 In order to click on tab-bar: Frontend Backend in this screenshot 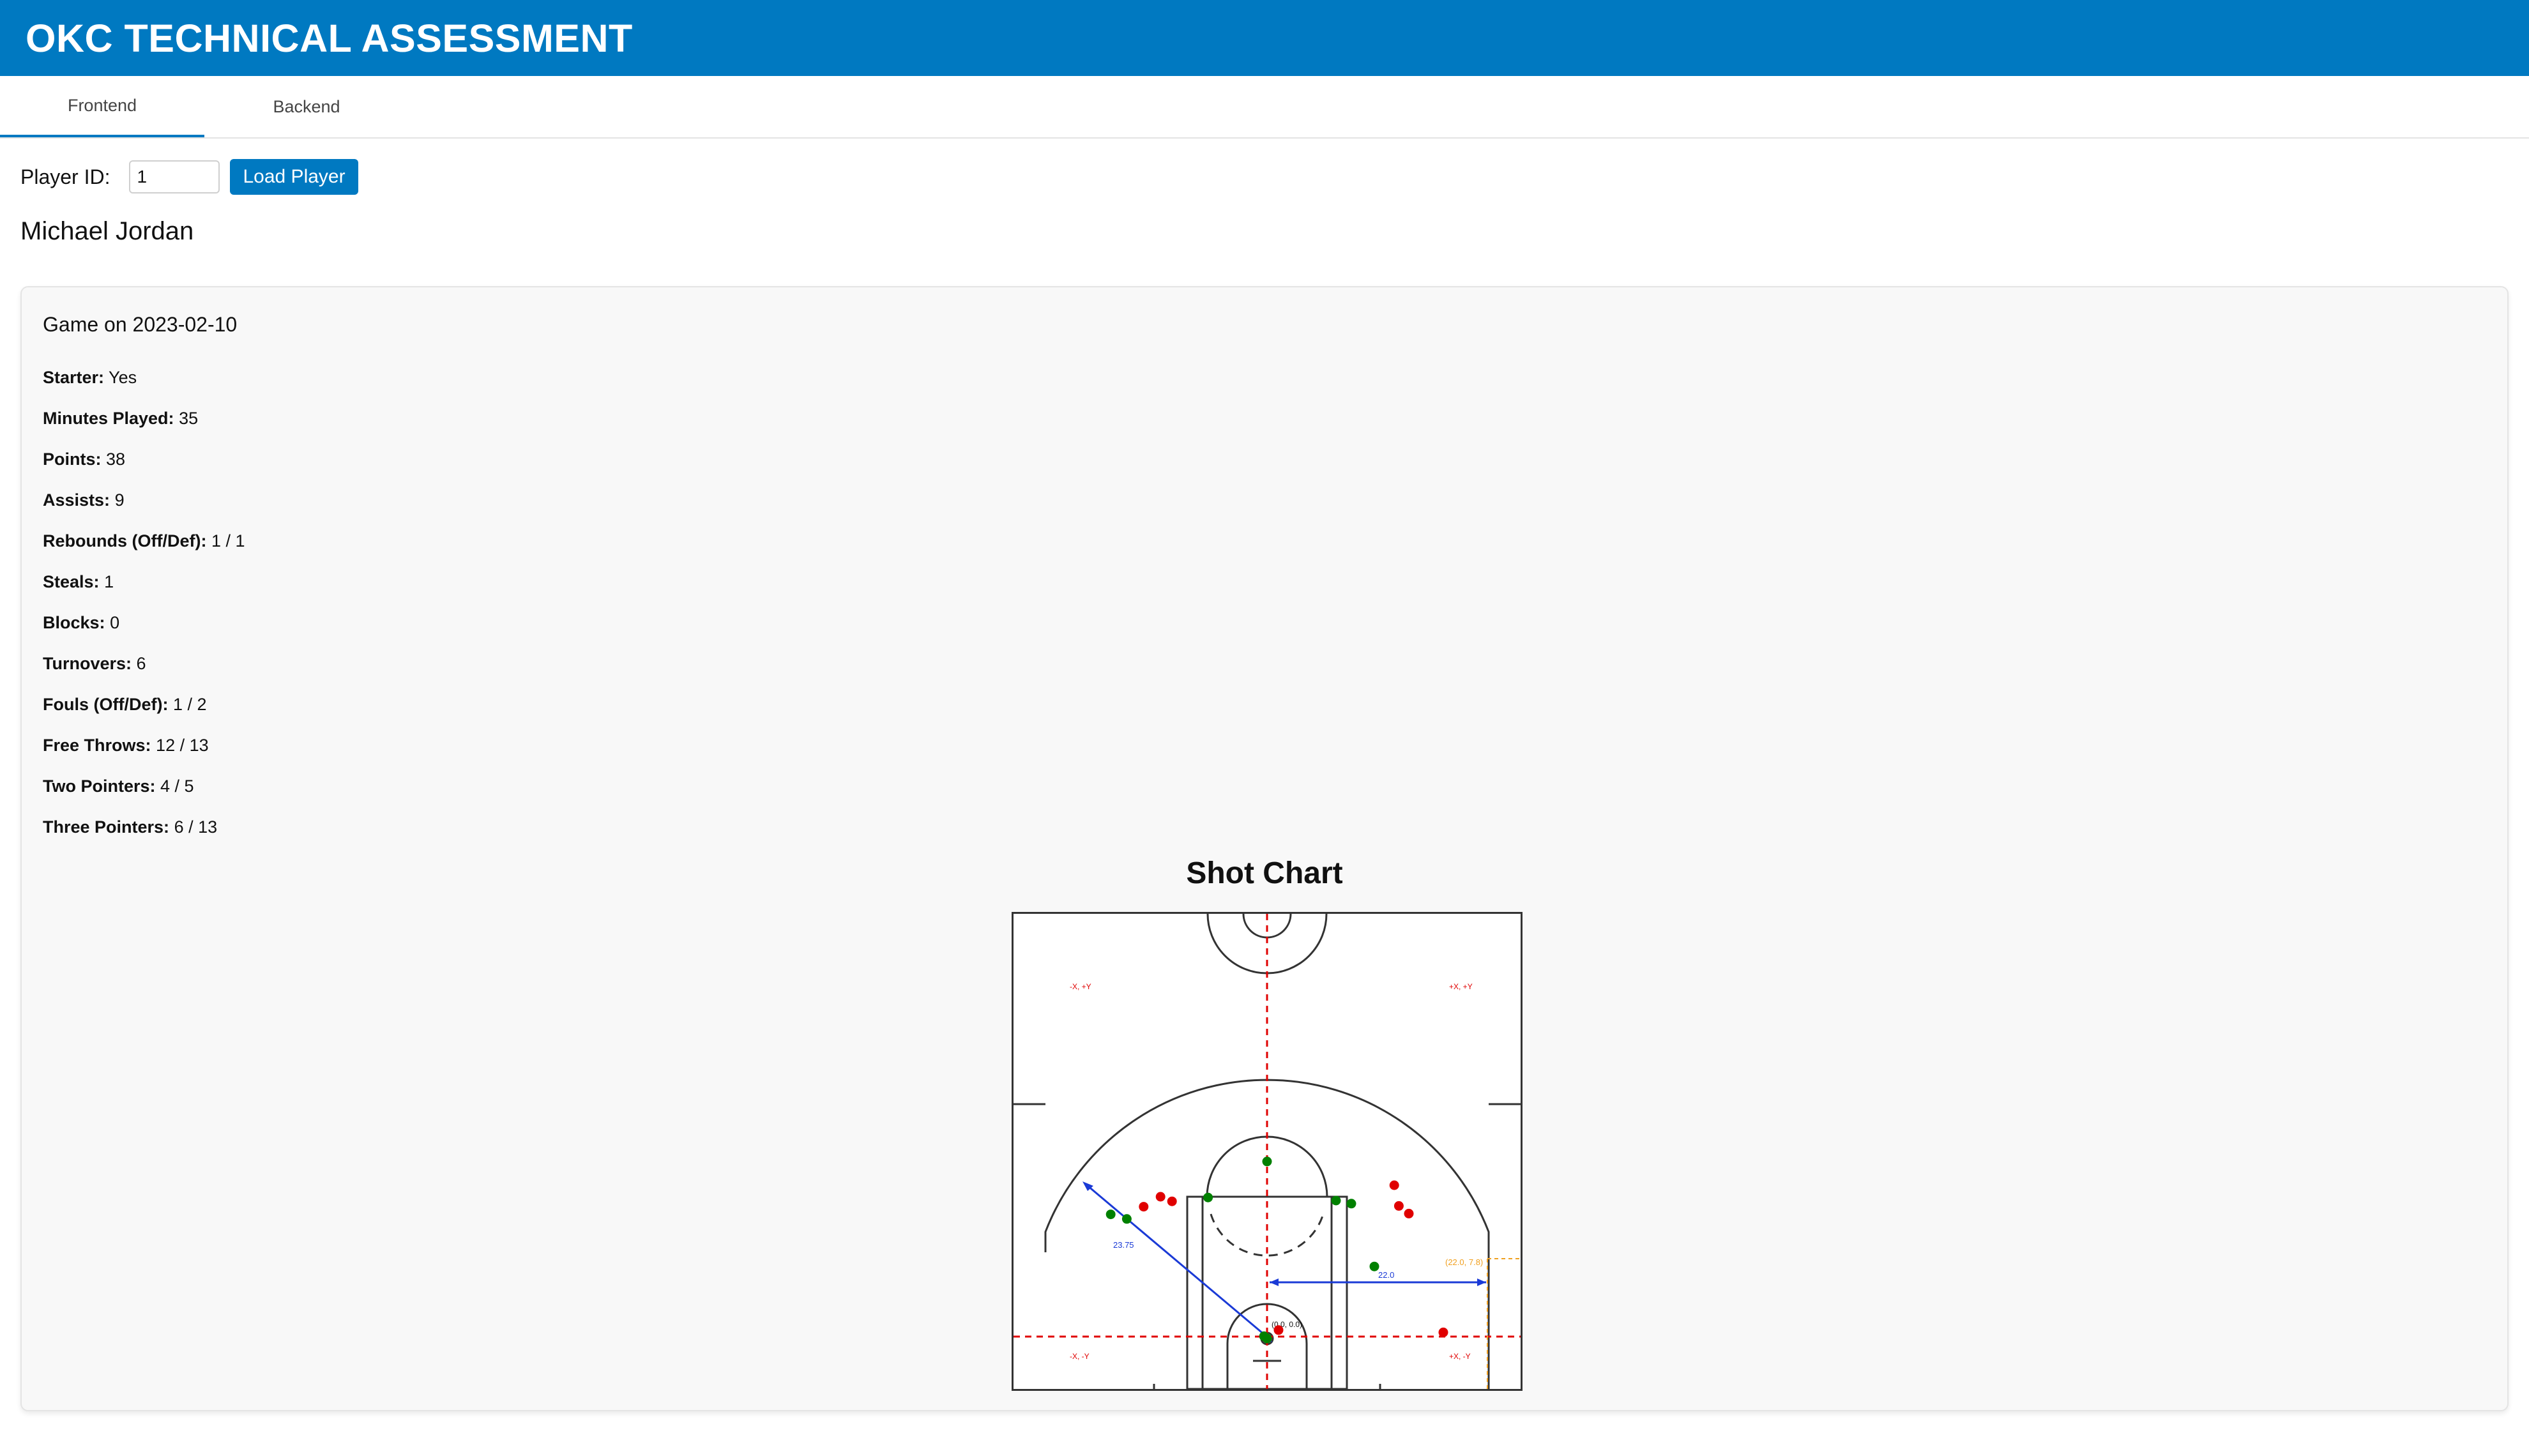, I will do `click(1264, 107)`.